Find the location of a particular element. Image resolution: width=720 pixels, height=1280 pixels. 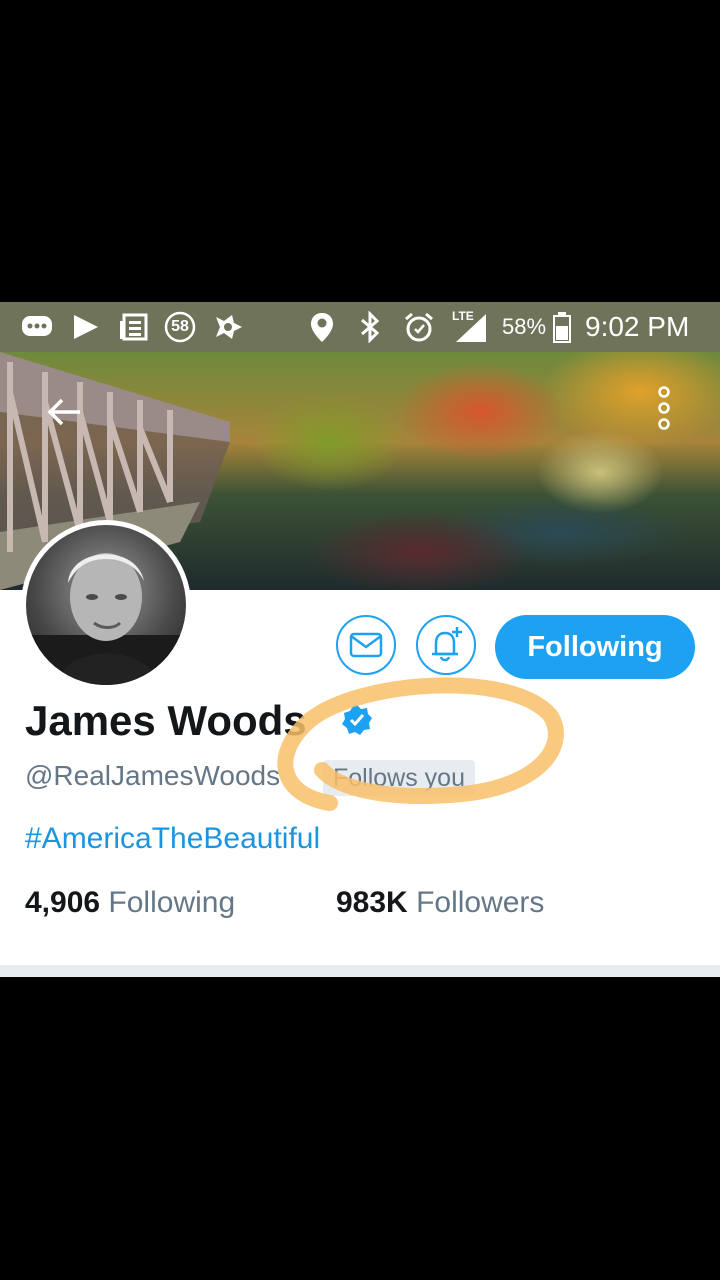

message-button is located at coordinates (366, 645).